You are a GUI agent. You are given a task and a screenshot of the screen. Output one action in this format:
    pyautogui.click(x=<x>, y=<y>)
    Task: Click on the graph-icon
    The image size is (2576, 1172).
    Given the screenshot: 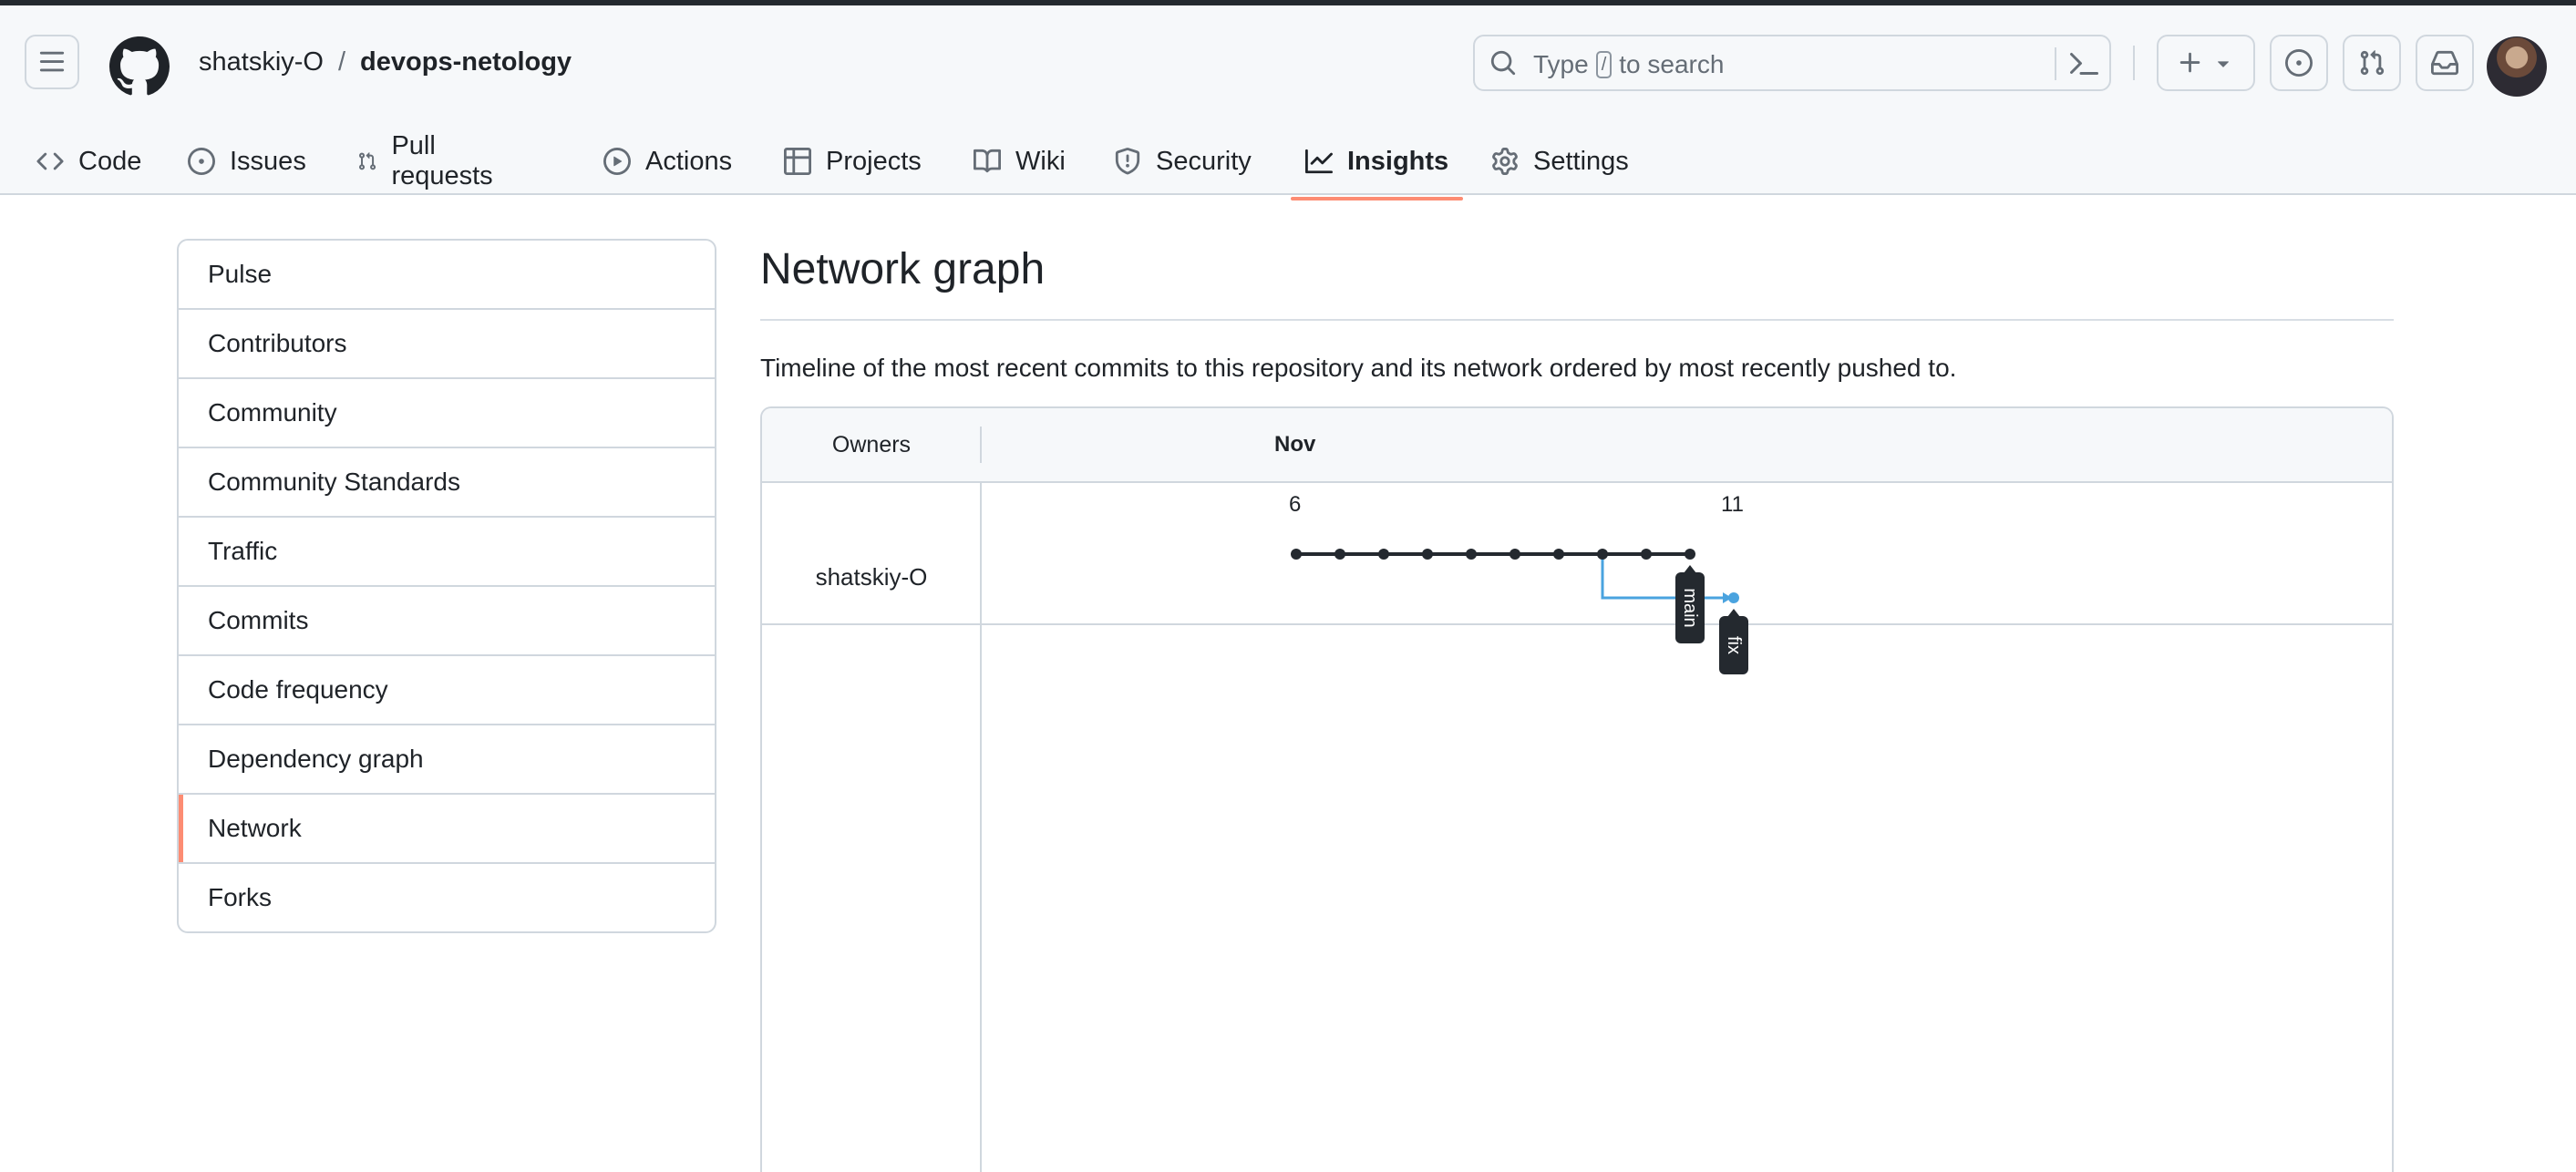 What is the action you would take?
    pyautogui.click(x=1319, y=161)
    